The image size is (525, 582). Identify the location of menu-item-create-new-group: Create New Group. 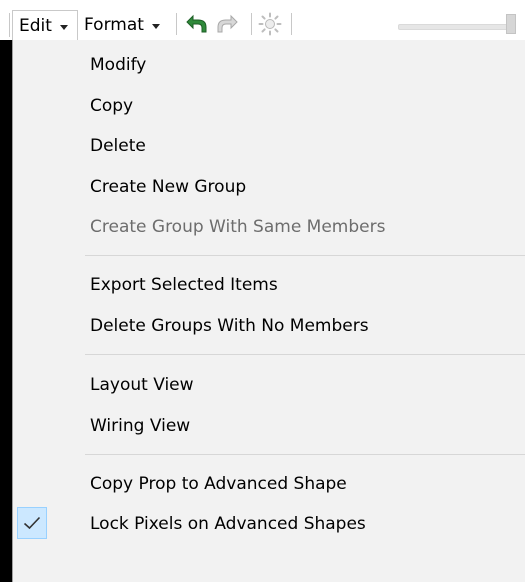
(269, 187).